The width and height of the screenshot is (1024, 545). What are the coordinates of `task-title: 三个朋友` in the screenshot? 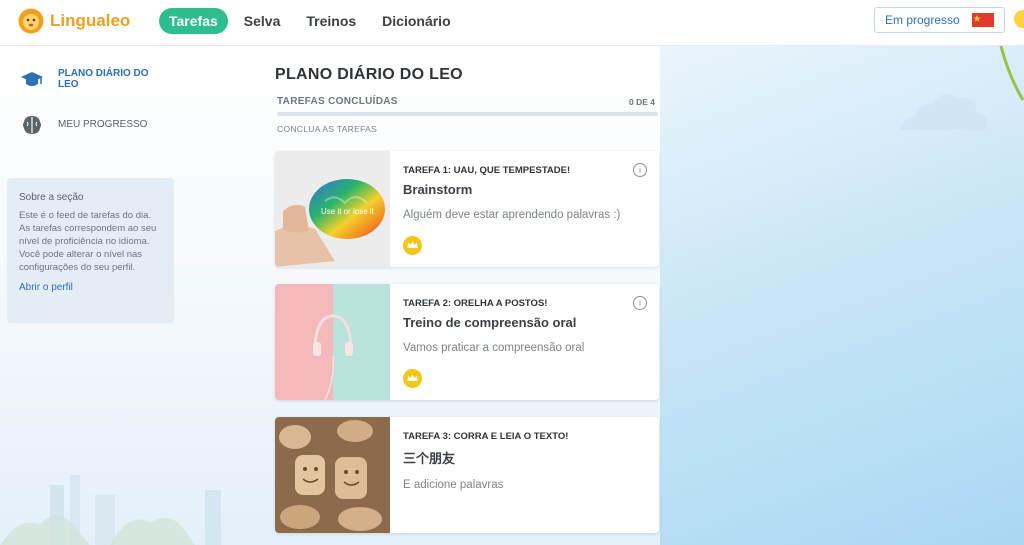 It's located at (429, 458).